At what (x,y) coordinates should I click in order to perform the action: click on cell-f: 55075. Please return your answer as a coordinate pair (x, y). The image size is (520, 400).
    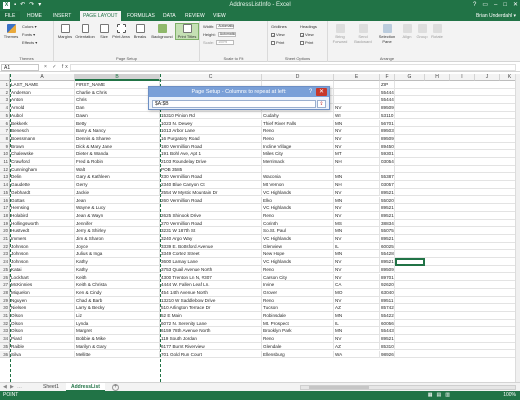
    Looking at the image, I should click on (387, 231).